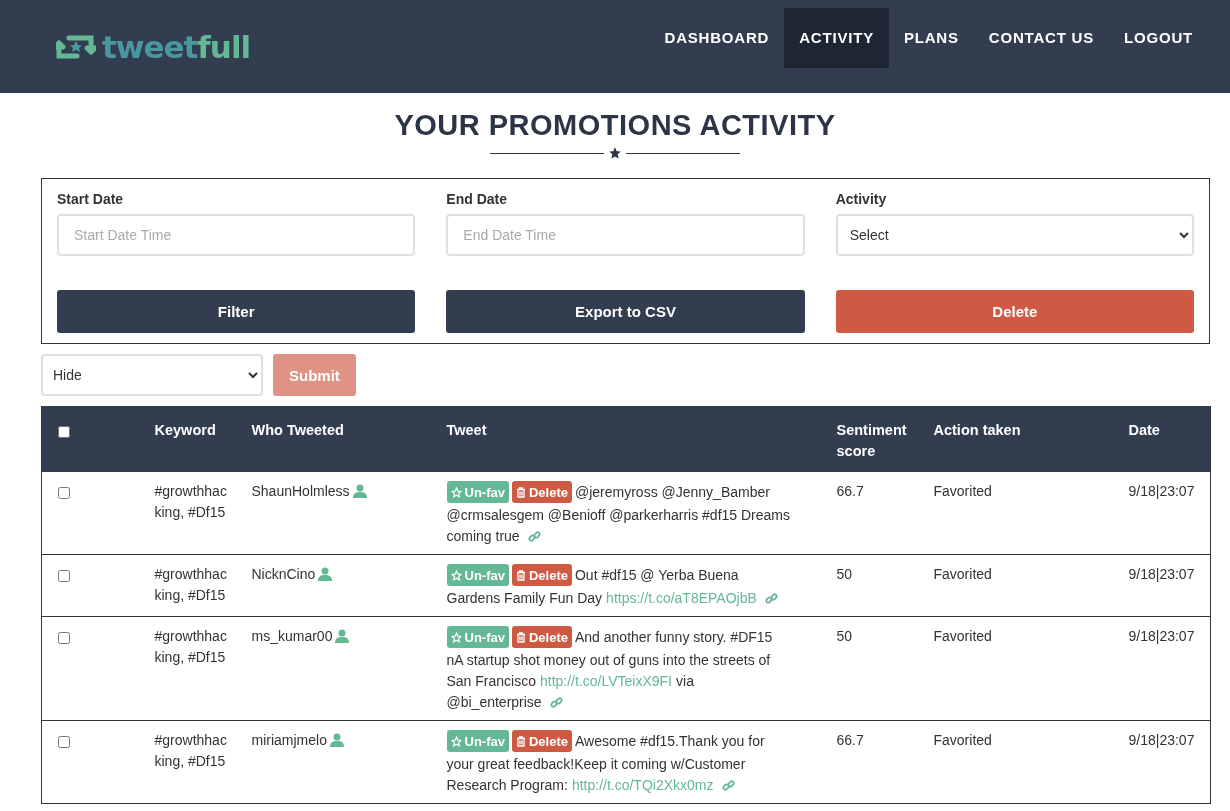 Image resolution: width=1230 pixels, height=811 pixels. What do you see at coordinates (931, 38) in the screenshot?
I see `nav-link: PLANS` at bounding box center [931, 38].